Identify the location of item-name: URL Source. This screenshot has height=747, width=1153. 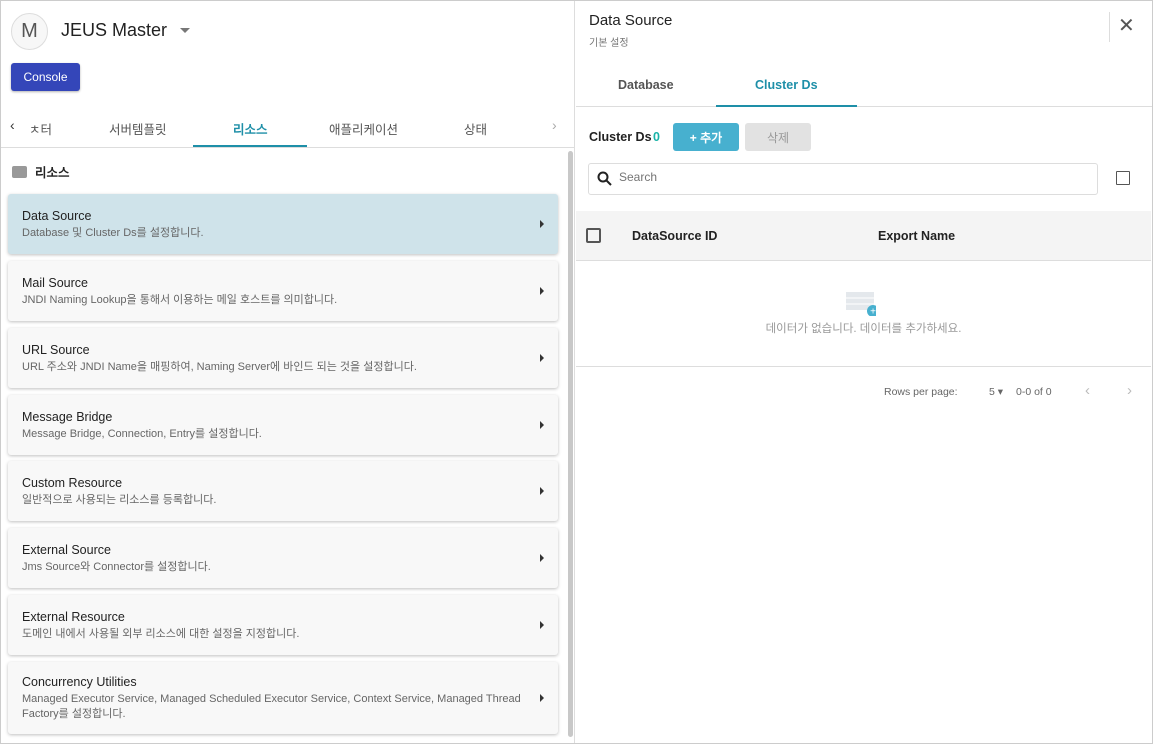
(56, 350).